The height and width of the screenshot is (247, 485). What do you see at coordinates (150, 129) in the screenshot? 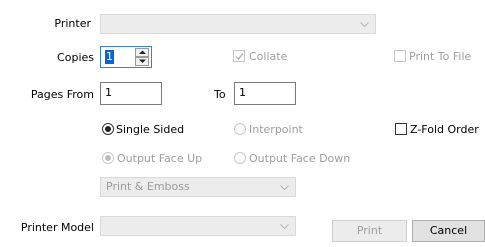
I see `single-sided-label: Single Sided` at bounding box center [150, 129].